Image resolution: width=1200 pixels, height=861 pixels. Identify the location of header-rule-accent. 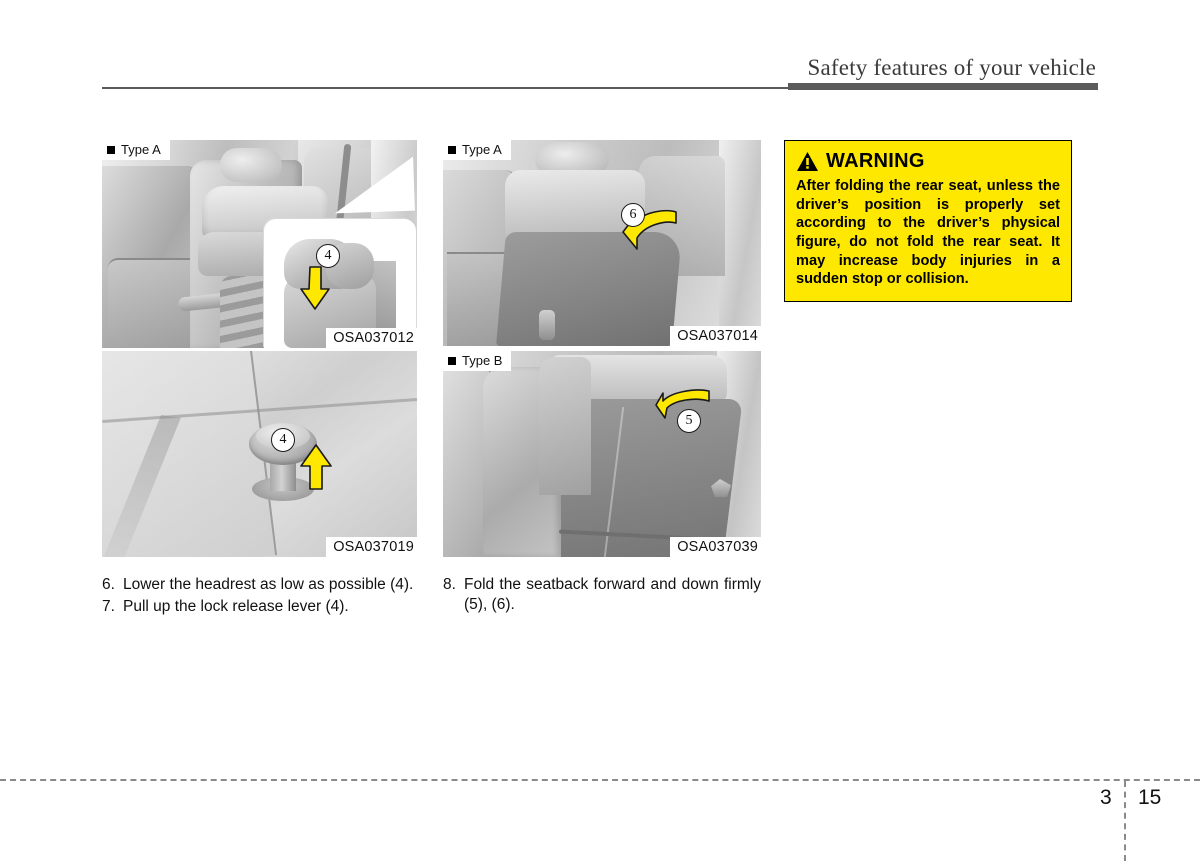
(943, 86).